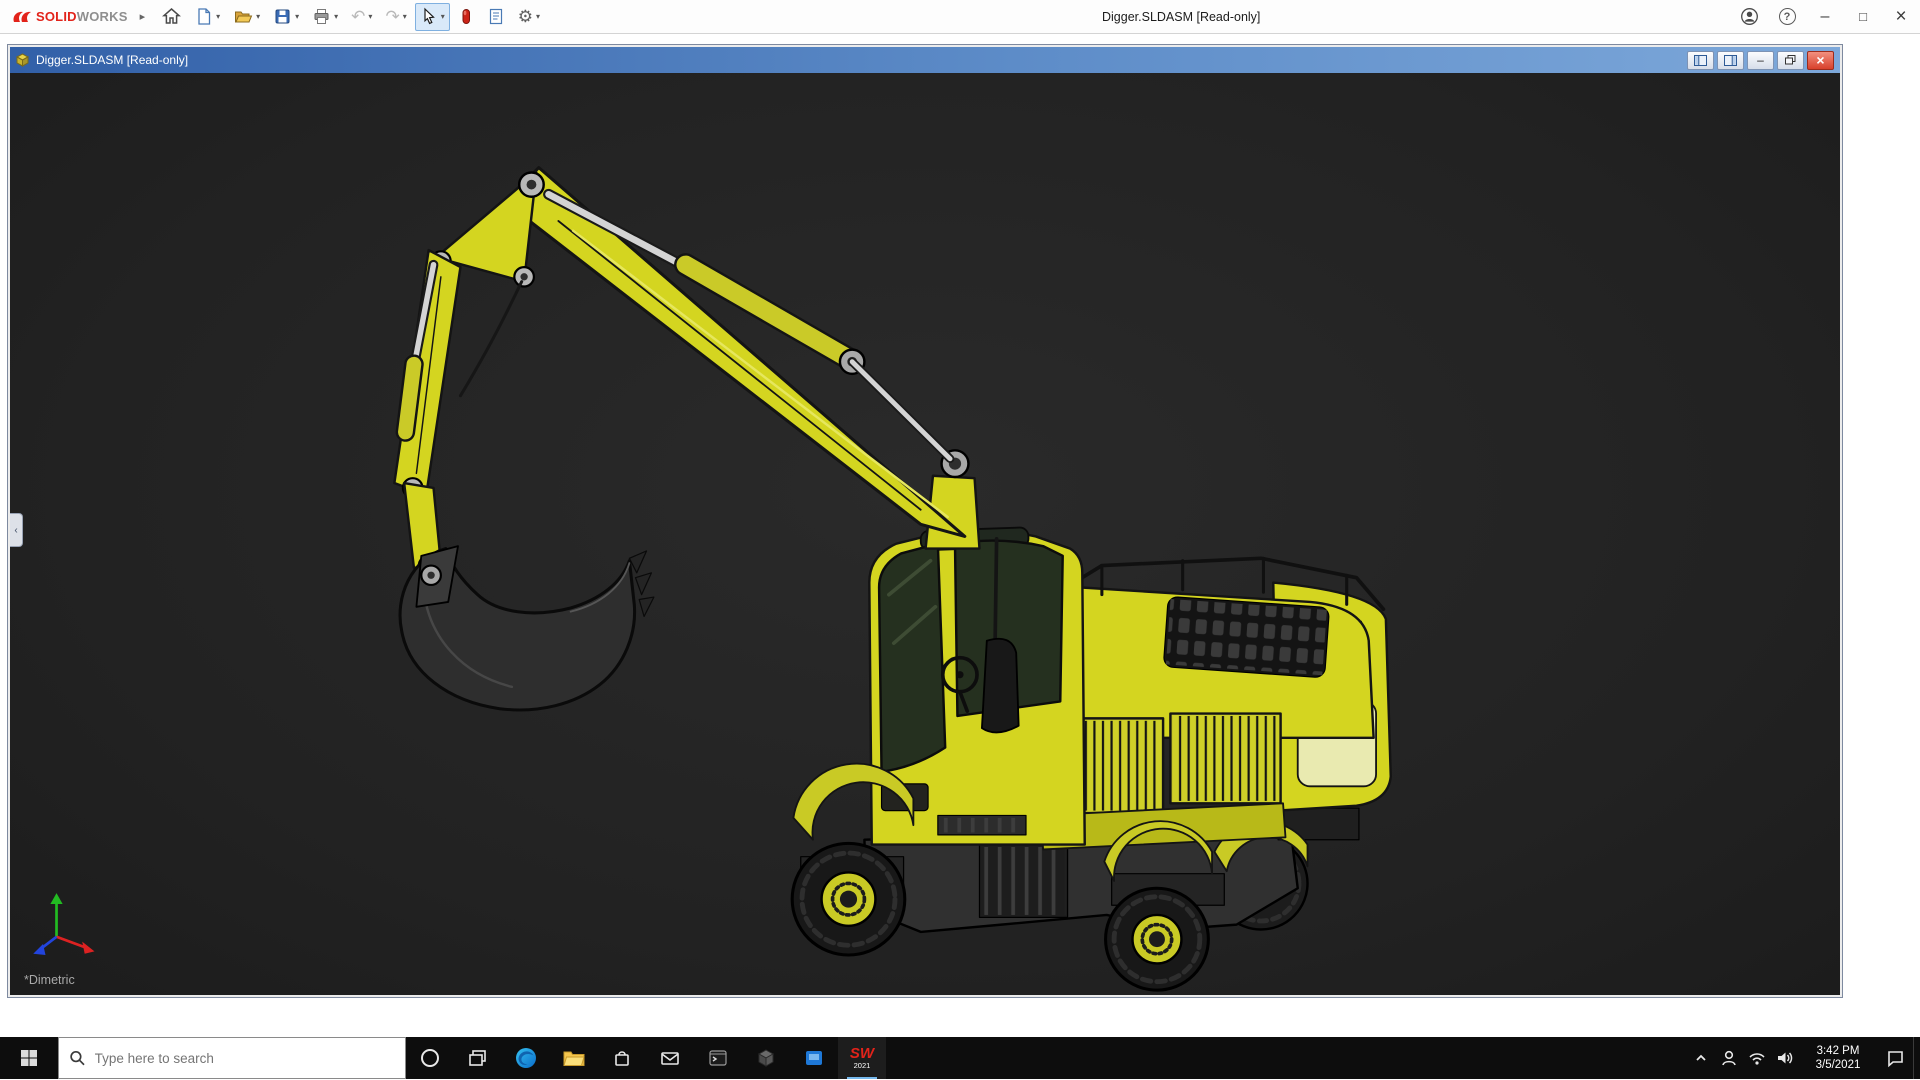 This screenshot has width=1920, height=1080. I want to click on taskbar-clock: 3:42 PM 3/5/2021, so click(1838, 1058).